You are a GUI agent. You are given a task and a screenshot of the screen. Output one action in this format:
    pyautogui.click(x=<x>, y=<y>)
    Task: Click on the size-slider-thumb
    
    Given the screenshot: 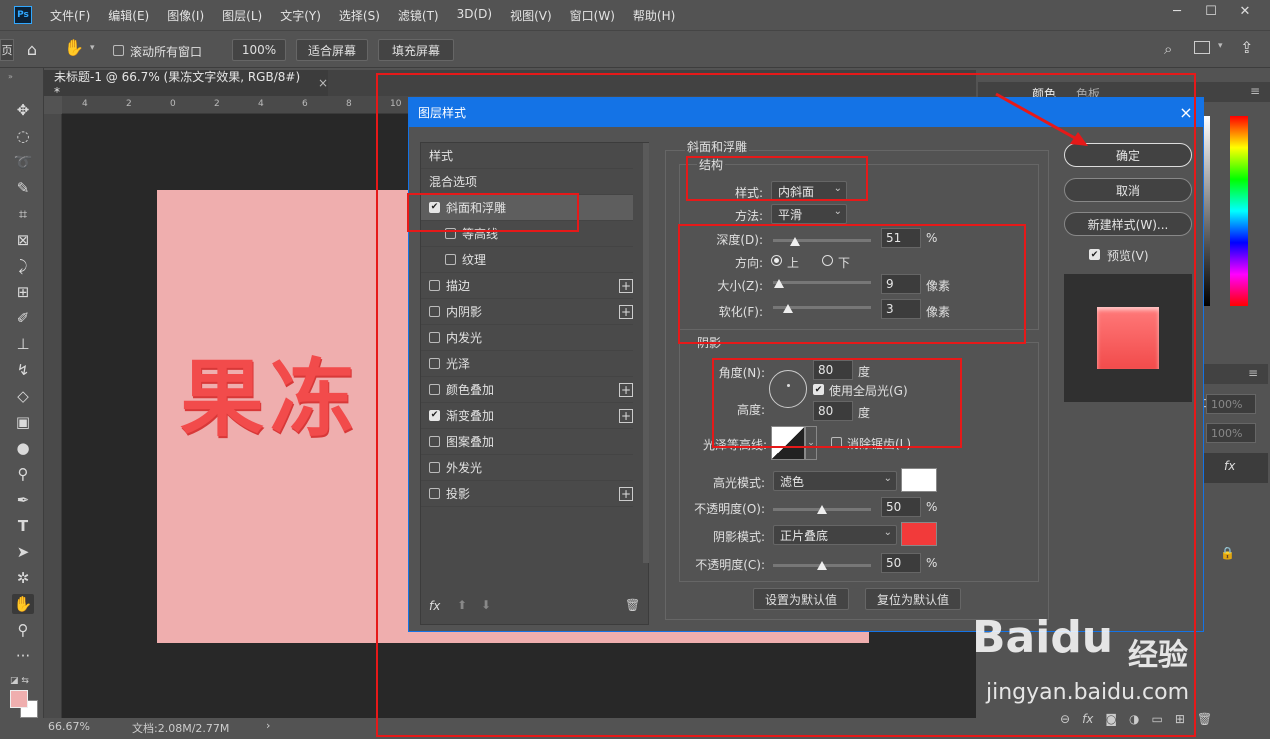 What is the action you would take?
    pyautogui.click(x=778, y=283)
    